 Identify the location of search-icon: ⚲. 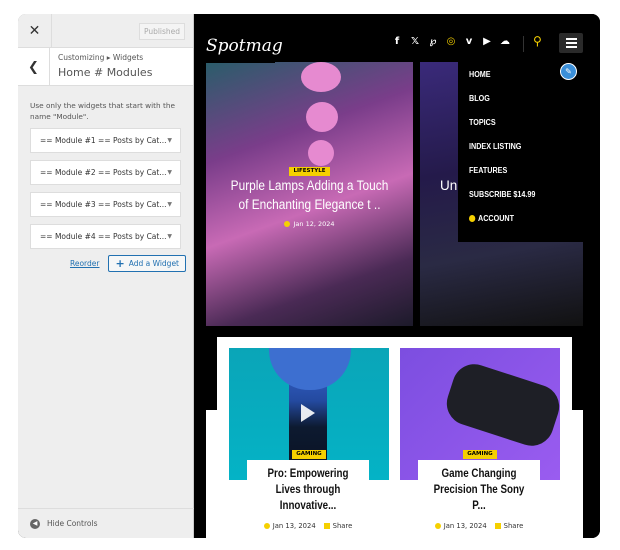
(537, 41).